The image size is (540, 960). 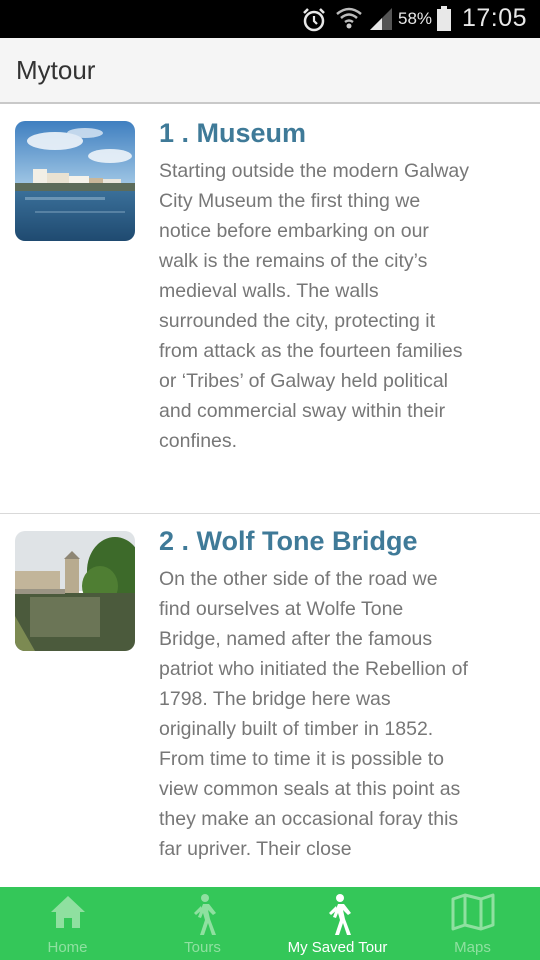 I want to click on nav-my-saved-tour: My Saved Tour, so click(x=337, y=923).